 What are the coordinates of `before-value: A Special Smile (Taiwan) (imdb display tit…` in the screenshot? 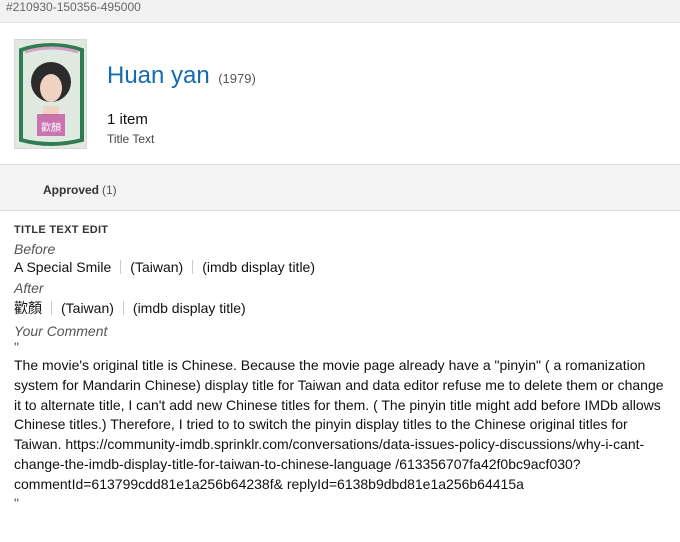 It's located at (340, 267).